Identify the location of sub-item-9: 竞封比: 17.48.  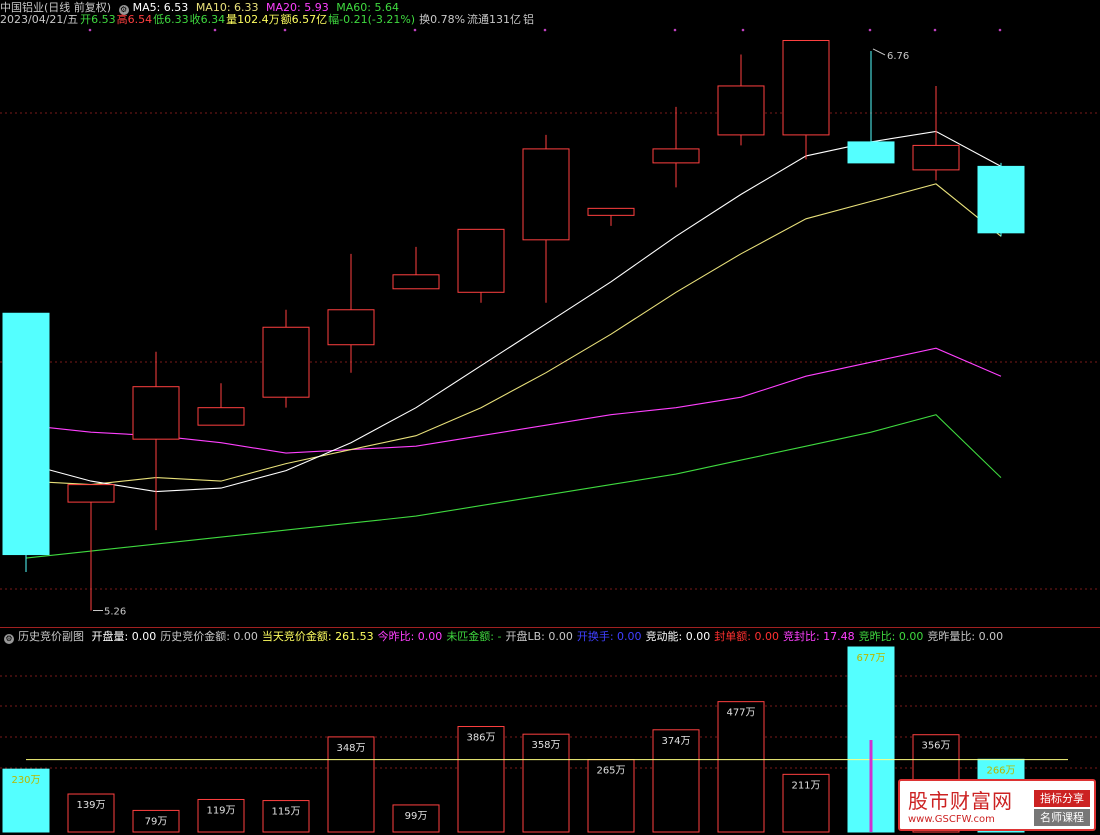
(818, 636).